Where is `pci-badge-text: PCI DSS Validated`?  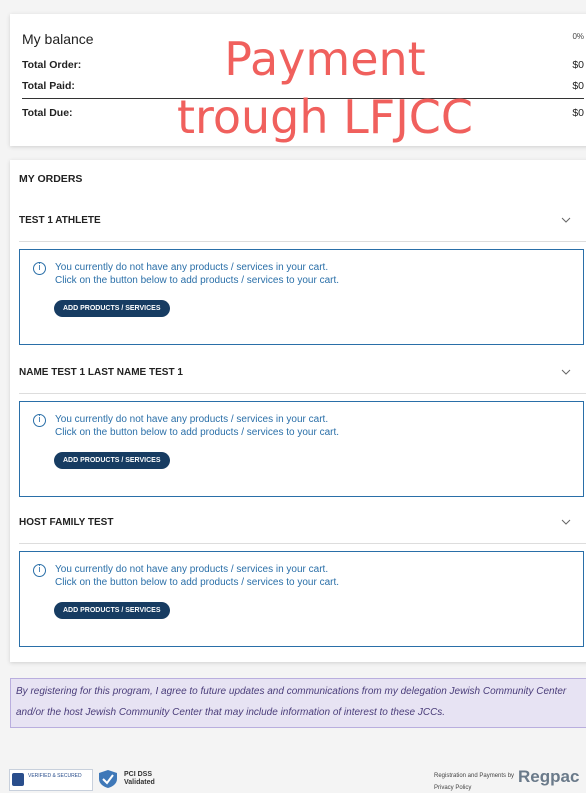 pci-badge-text: PCI DSS Validated is located at coordinates (139, 779).